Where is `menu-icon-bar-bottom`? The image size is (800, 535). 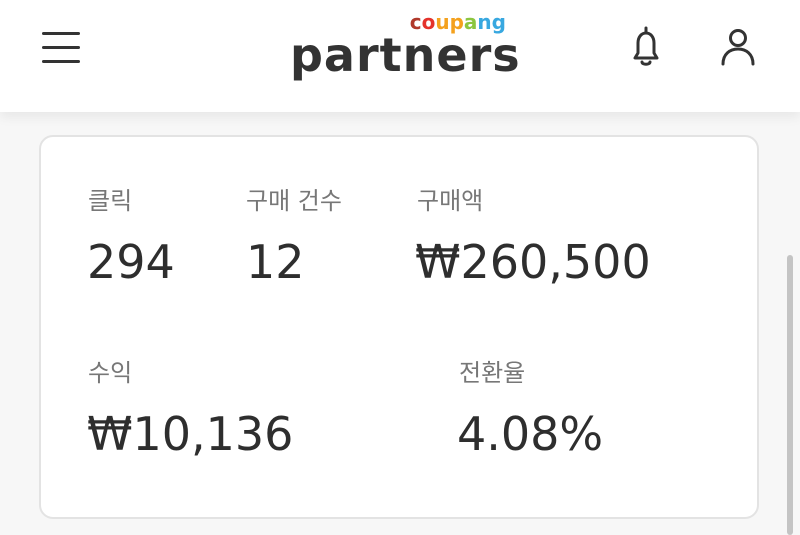
menu-icon-bar-bottom is located at coordinates (61, 61).